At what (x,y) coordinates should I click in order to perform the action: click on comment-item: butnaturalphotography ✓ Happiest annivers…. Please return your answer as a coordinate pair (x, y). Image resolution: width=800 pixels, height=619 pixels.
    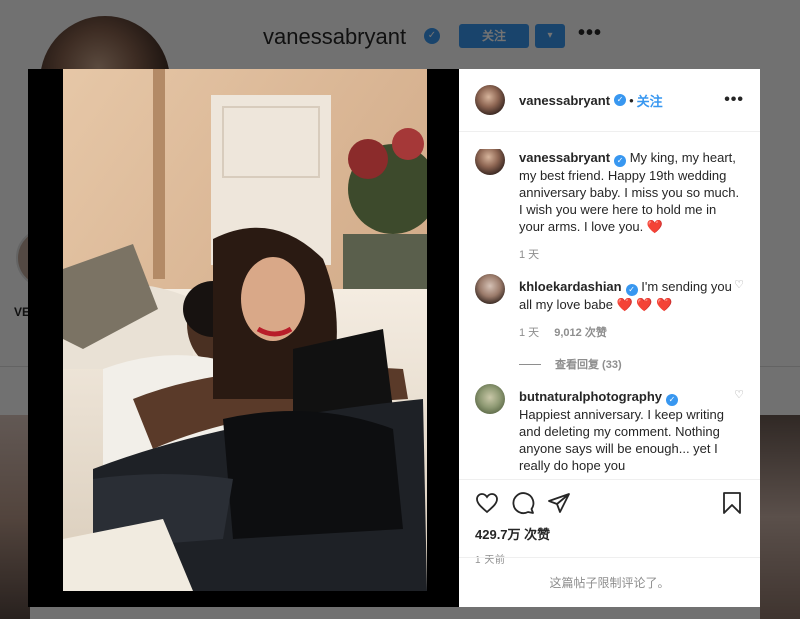
    Looking at the image, I should click on (609, 429).